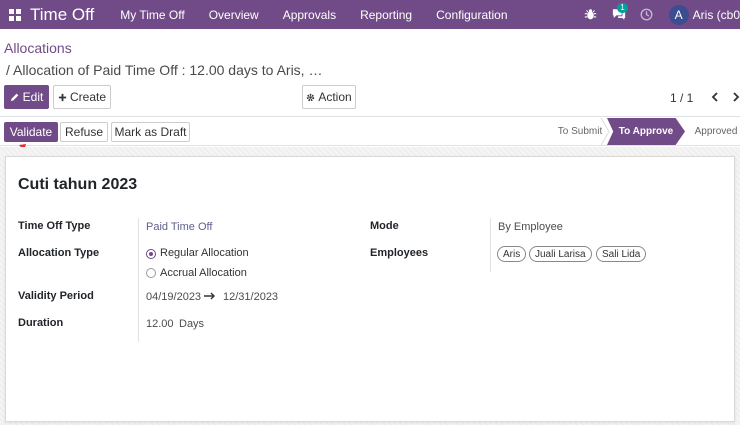 The height and width of the screenshot is (425, 740). What do you see at coordinates (14, 97) in the screenshot?
I see `pencil-icon` at bounding box center [14, 97].